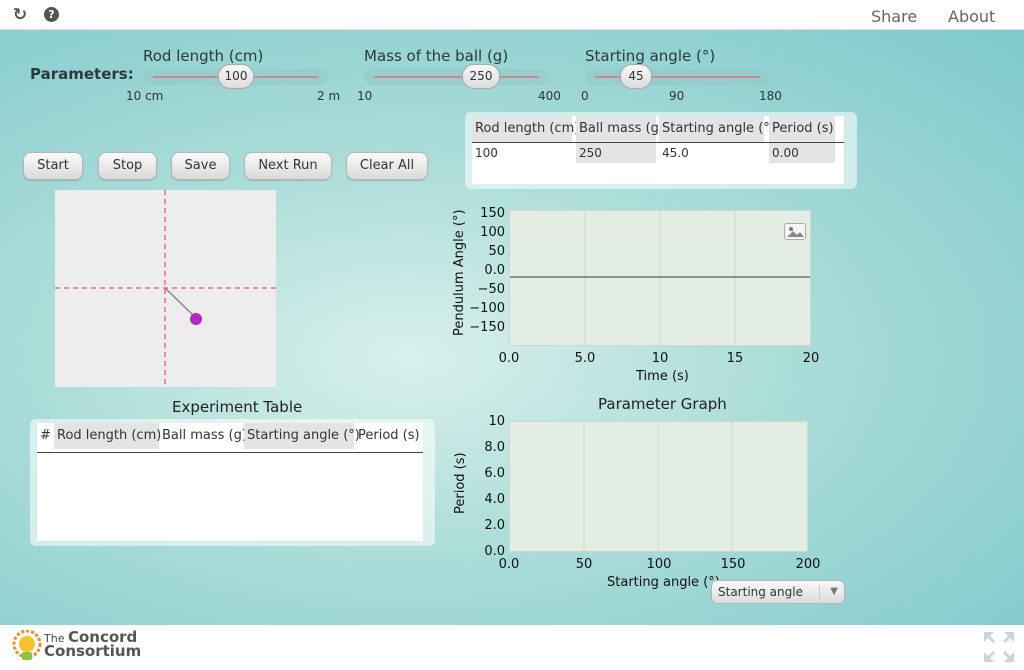 The width and height of the screenshot is (1024, 670). What do you see at coordinates (200, 166) in the screenshot?
I see `save-button: Save` at bounding box center [200, 166].